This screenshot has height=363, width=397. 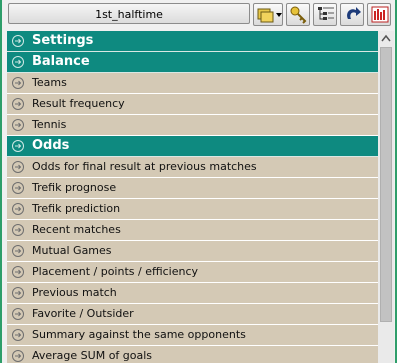 What do you see at coordinates (192, 125) in the screenshot?
I see `list-item: Tennis` at bounding box center [192, 125].